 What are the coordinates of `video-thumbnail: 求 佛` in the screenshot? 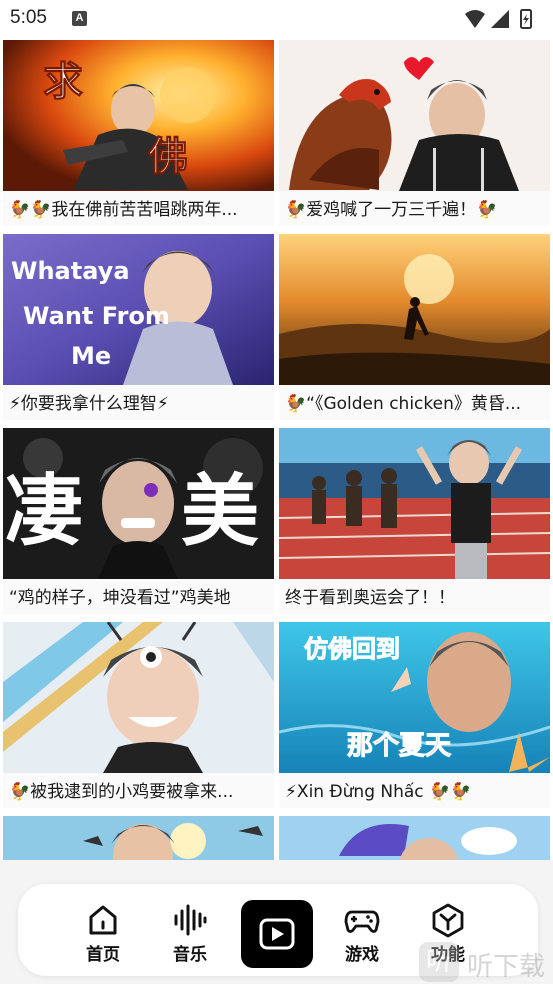 It's located at (138, 115).